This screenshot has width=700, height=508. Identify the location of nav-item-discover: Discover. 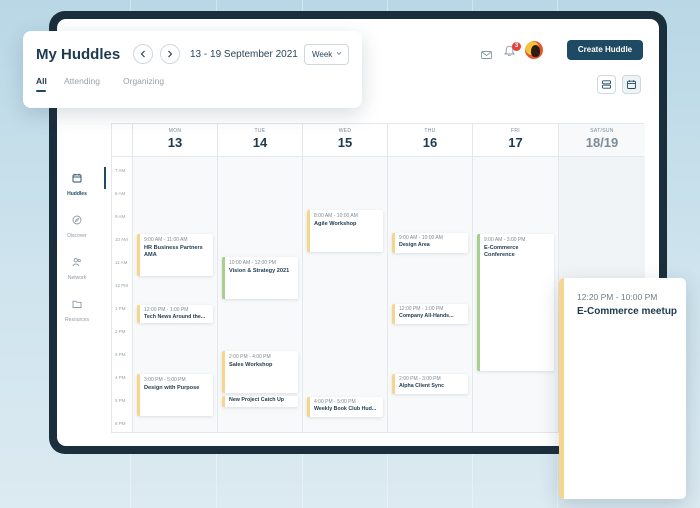
(77, 225).